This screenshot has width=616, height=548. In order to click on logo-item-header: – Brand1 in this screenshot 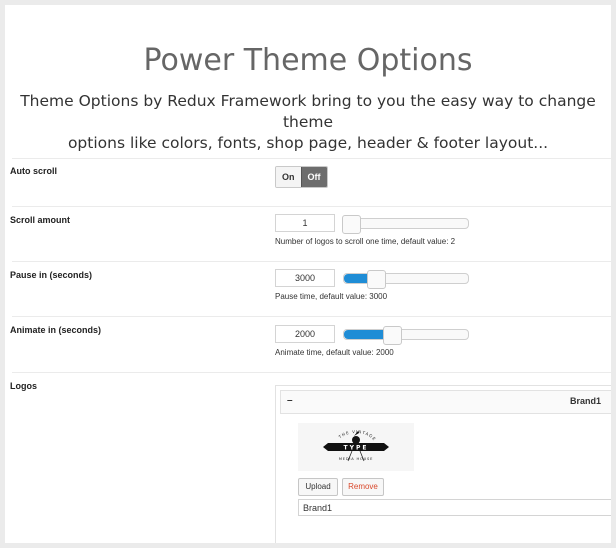, I will do `click(445, 402)`.